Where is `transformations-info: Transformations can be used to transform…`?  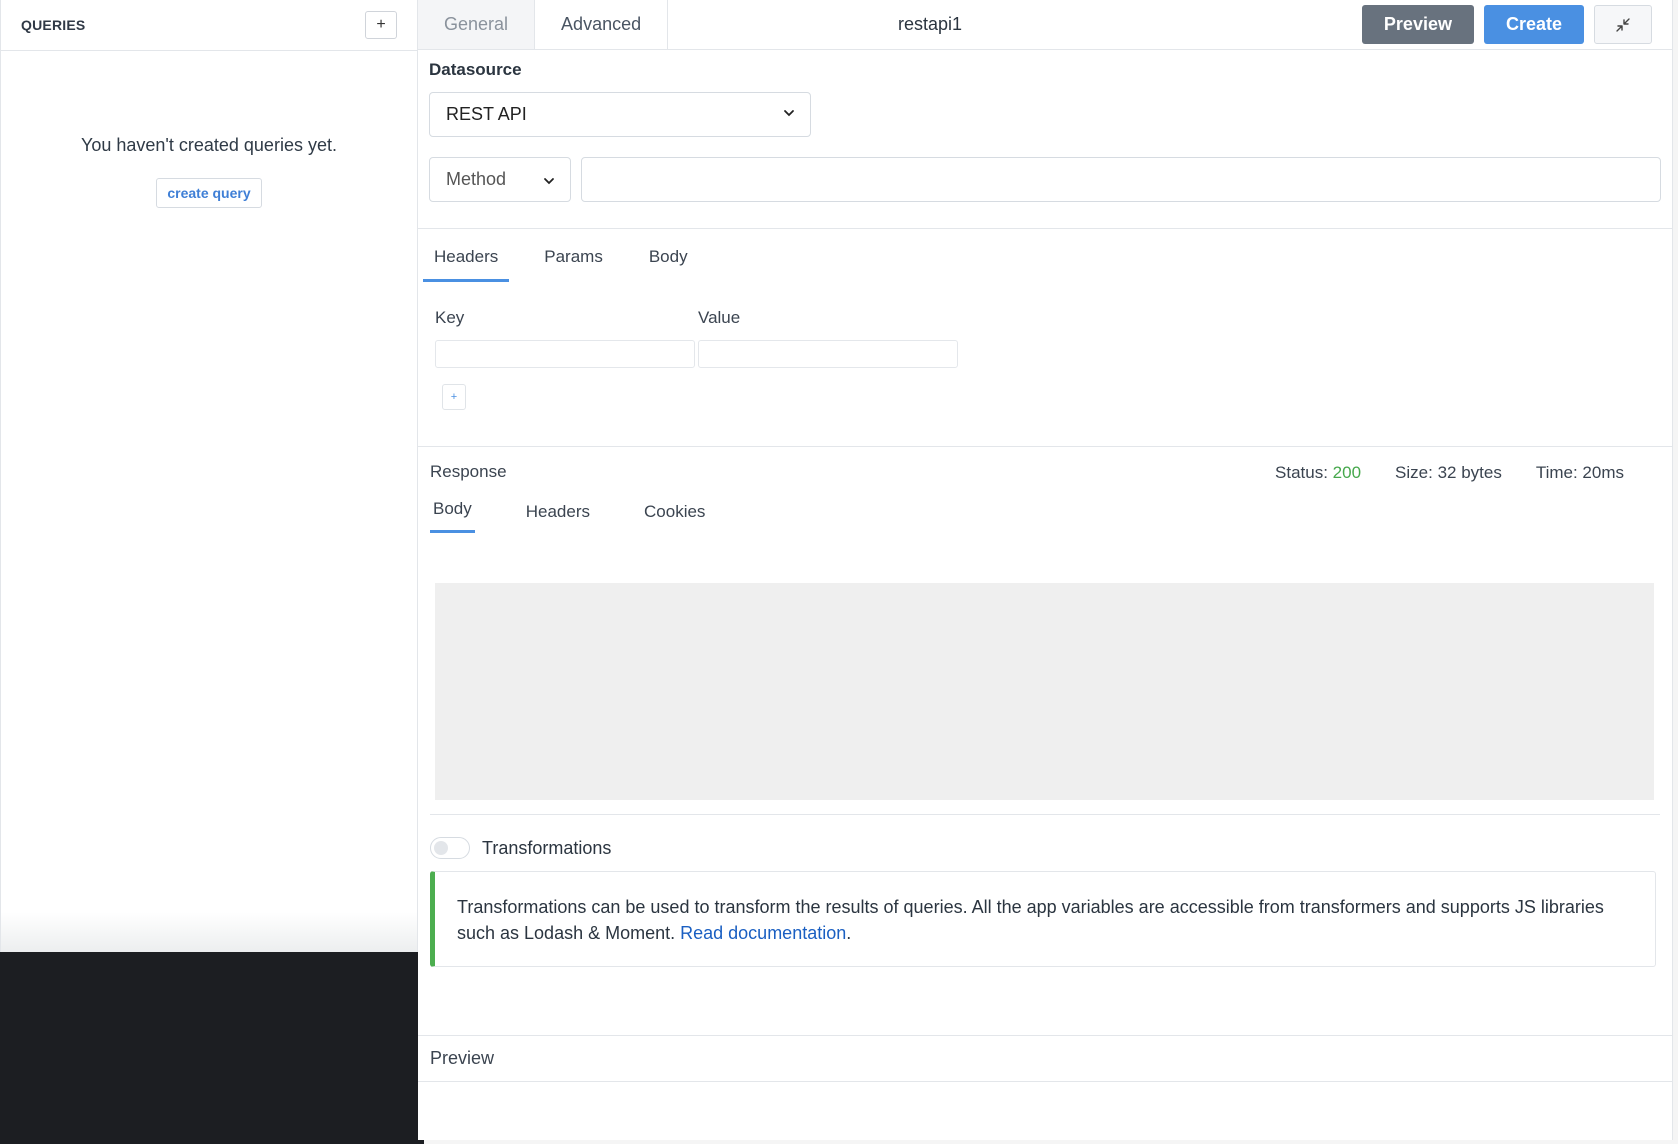
transformations-info: Transformations can be used to transform… is located at coordinates (1043, 919).